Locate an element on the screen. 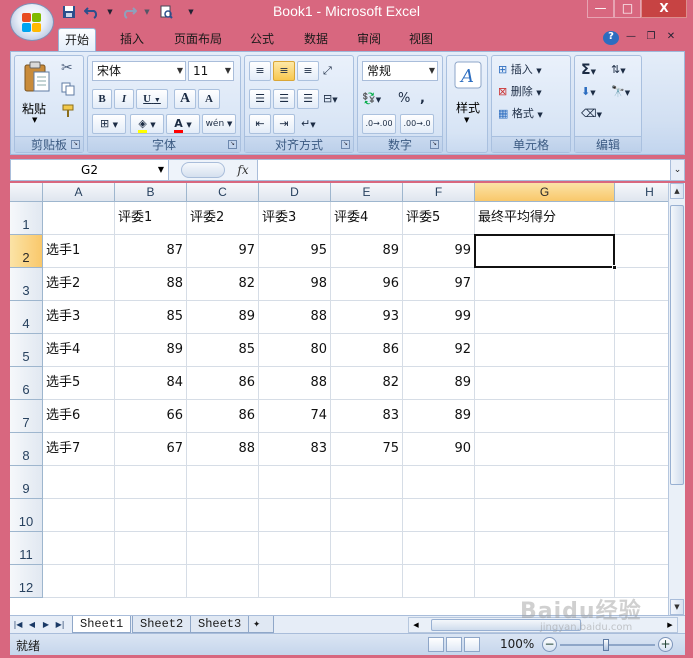 The height and width of the screenshot is (658, 693). cell-c2: 97 is located at coordinates (223, 251).